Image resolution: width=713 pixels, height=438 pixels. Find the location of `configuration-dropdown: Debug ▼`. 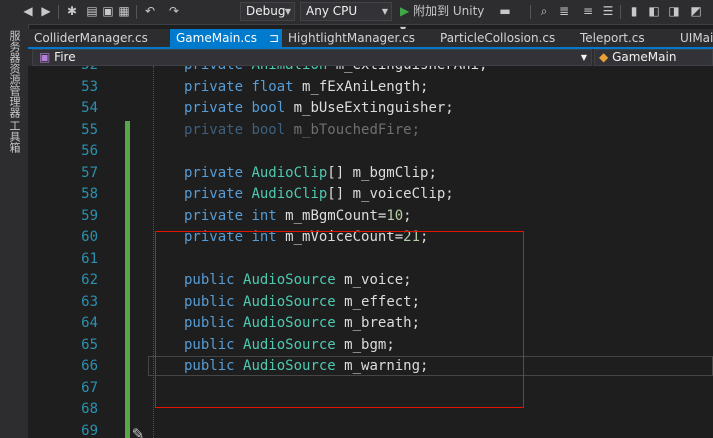

configuration-dropdown: Debug ▼ is located at coordinates (267, 11).